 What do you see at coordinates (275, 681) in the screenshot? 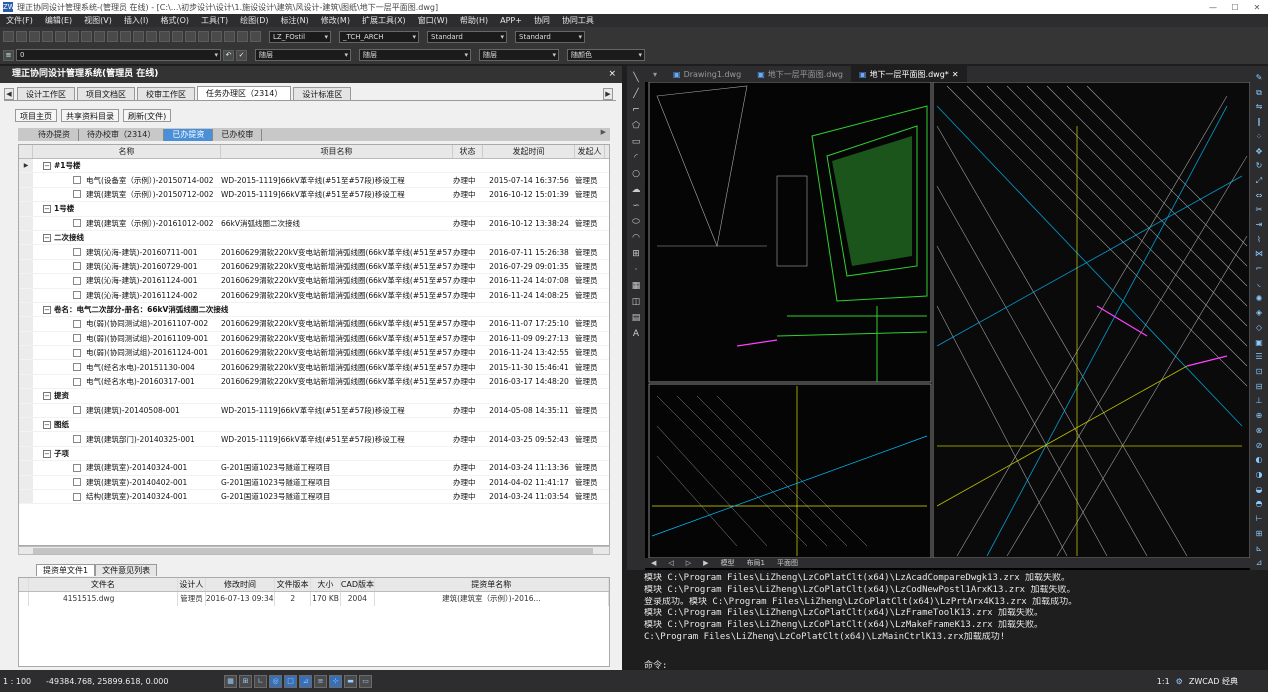
I see `polar-toggle-icon: ◎` at bounding box center [275, 681].